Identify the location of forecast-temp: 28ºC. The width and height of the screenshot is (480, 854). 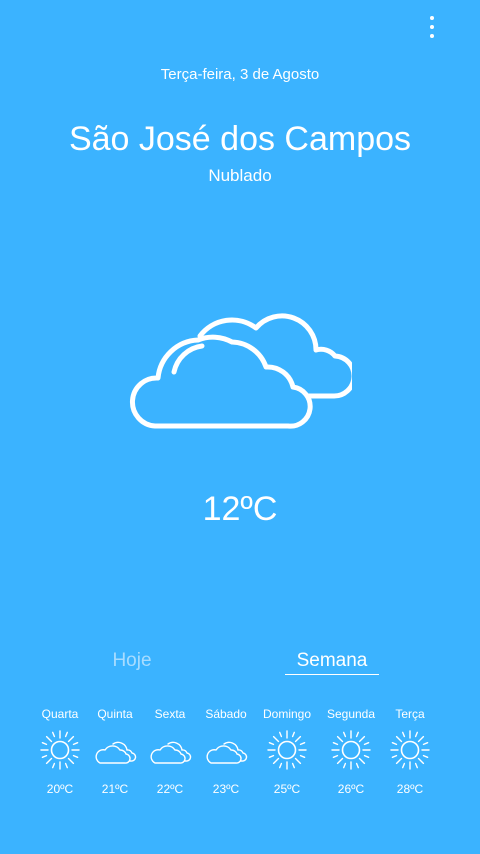
(410, 789).